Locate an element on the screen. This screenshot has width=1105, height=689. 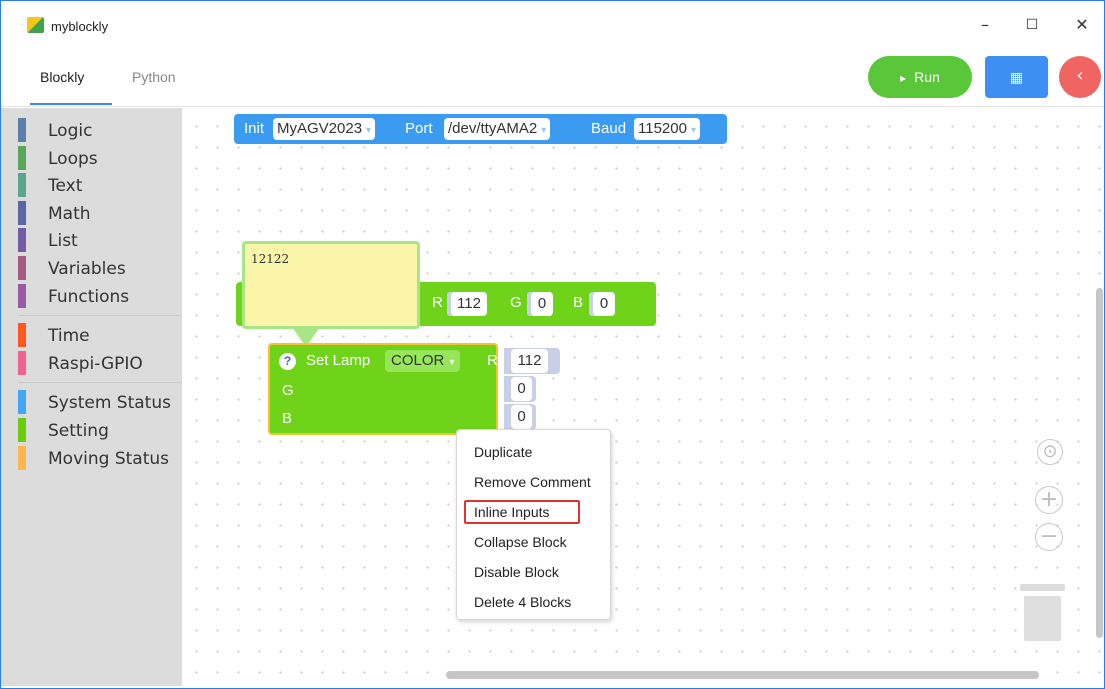
menu-item-disable-block: Disable Block is located at coordinates (516, 572).